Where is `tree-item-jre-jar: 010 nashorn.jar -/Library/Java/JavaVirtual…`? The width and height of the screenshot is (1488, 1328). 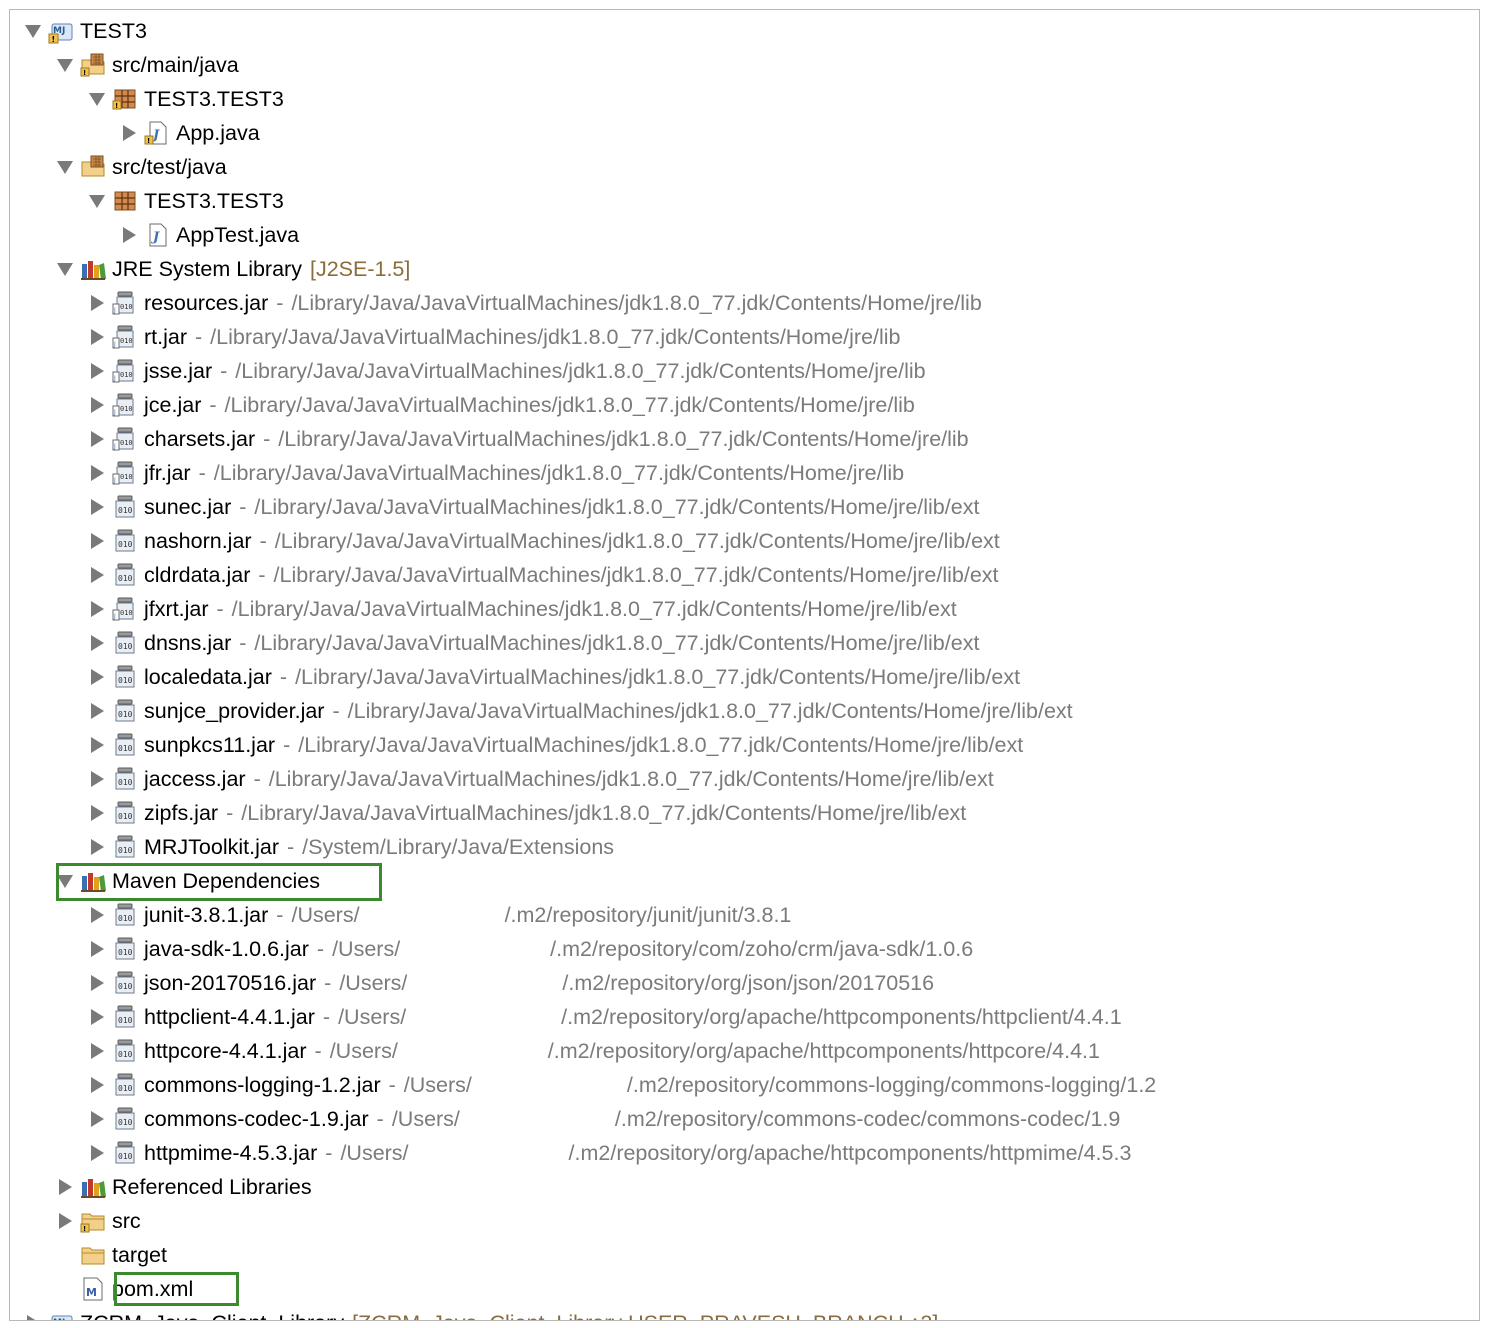 tree-item-jre-jar: 010 nashorn.jar -/Library/Java/JavaVirtual… is located at coordinates (544, 541).